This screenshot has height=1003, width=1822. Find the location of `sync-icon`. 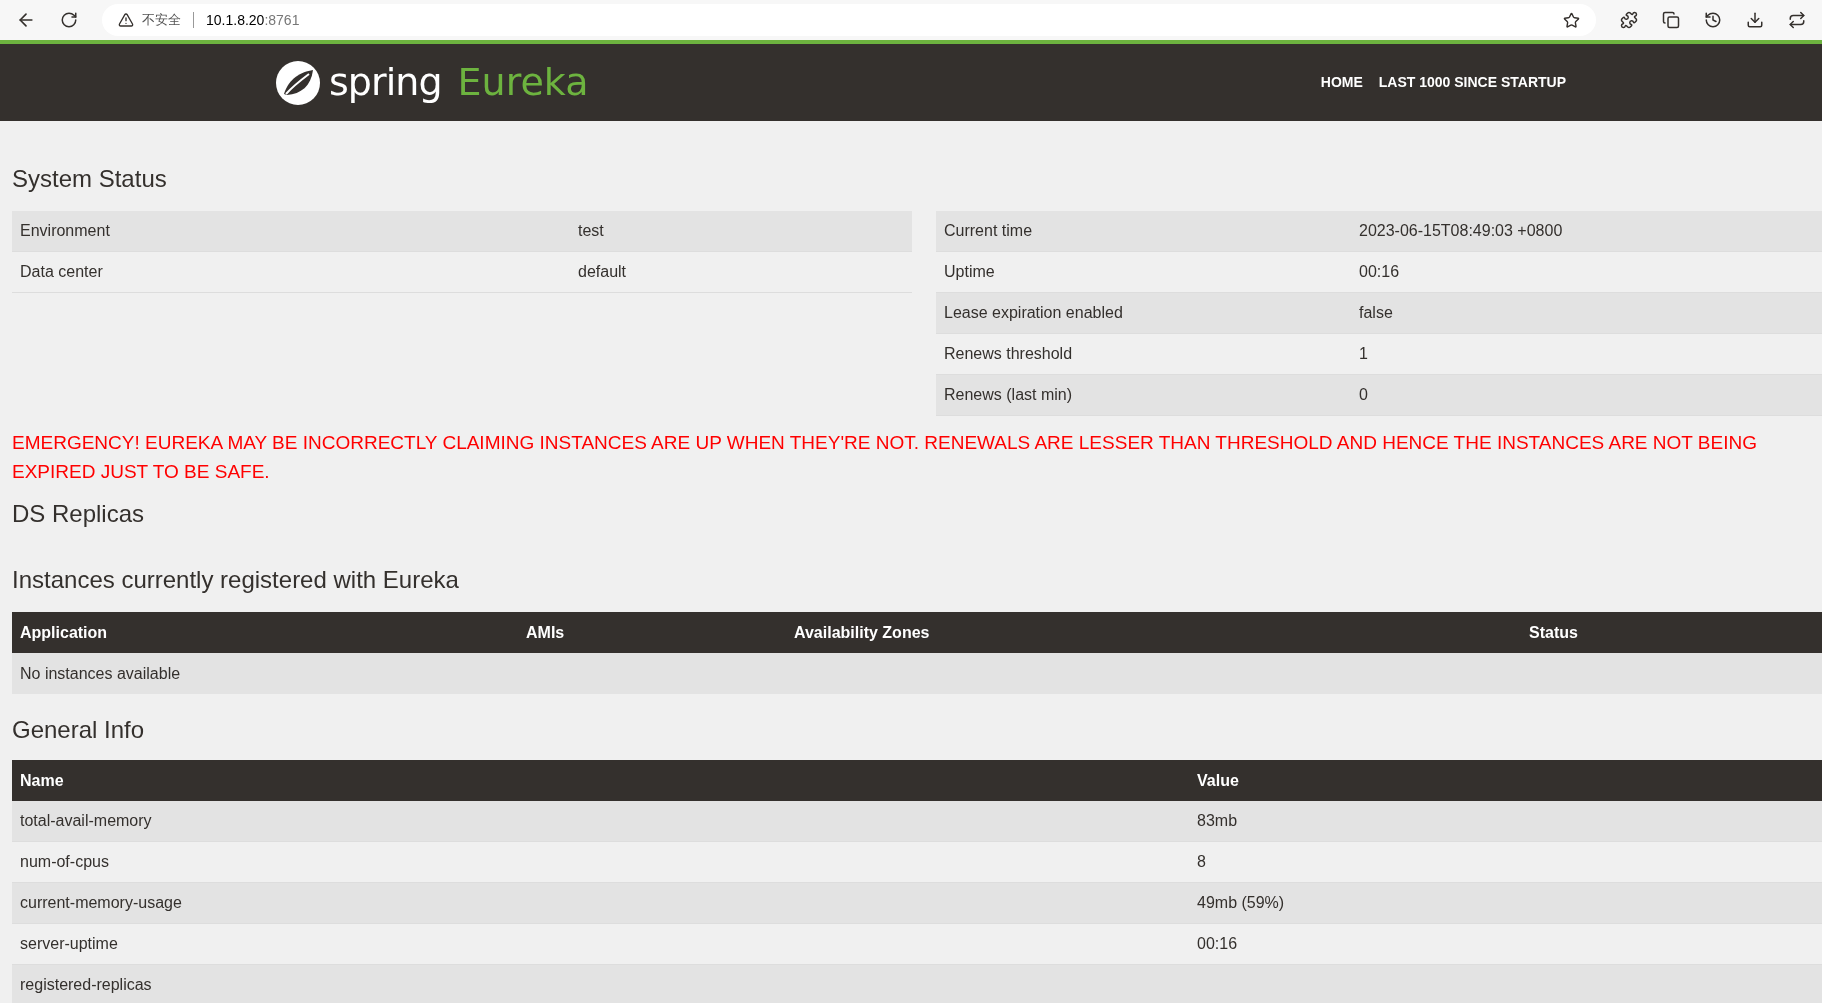

sync-icon is located at coordinates (1797, 20).